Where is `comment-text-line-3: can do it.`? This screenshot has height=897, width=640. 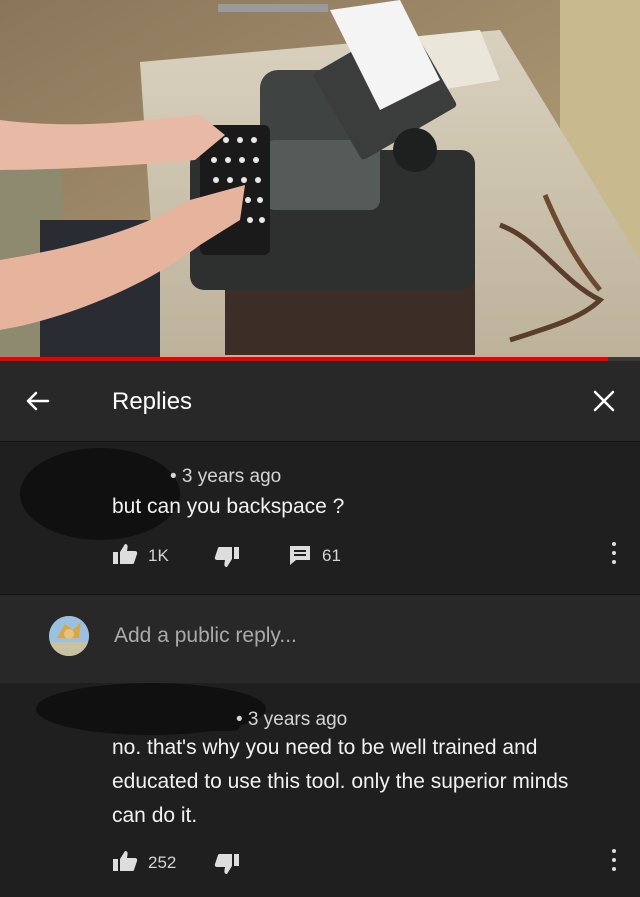
comment-text-line-3: can do it. is located at coordinates (155, 815).